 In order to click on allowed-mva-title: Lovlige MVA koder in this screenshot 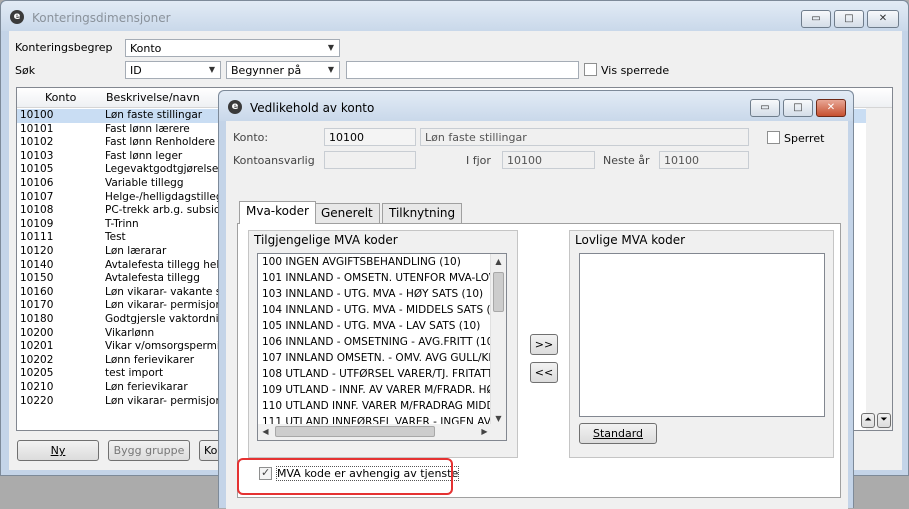, I will do `click(630, 240)`.